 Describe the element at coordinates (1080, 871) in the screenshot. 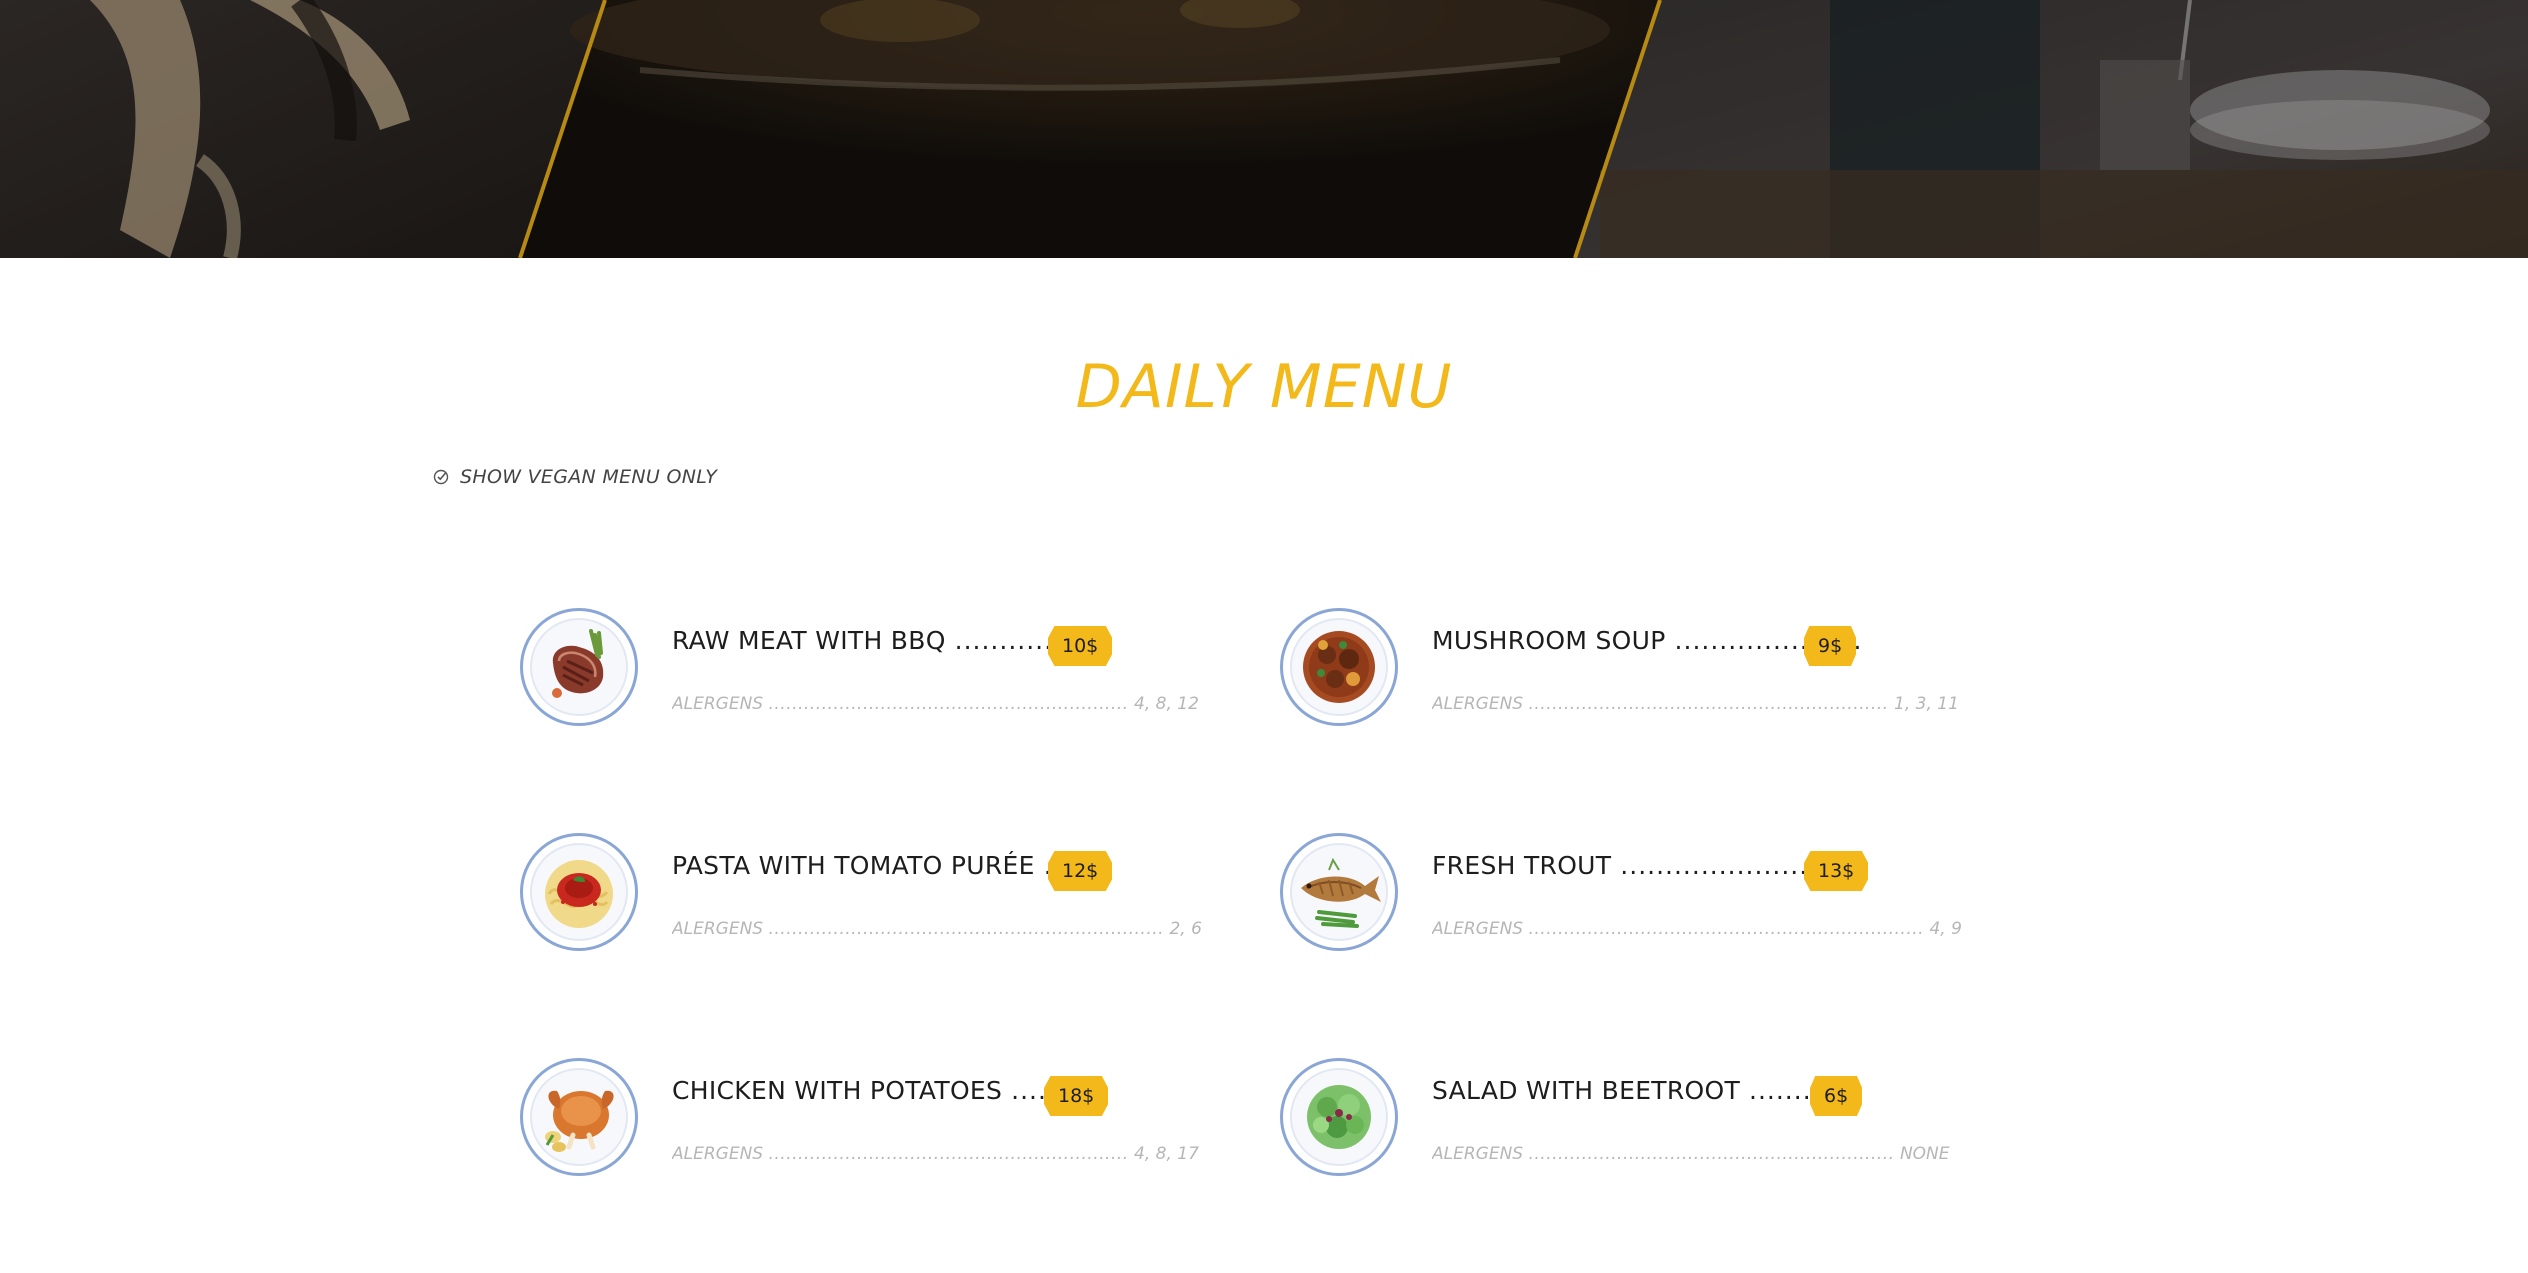

I see `price-tag: 12$` at that location.